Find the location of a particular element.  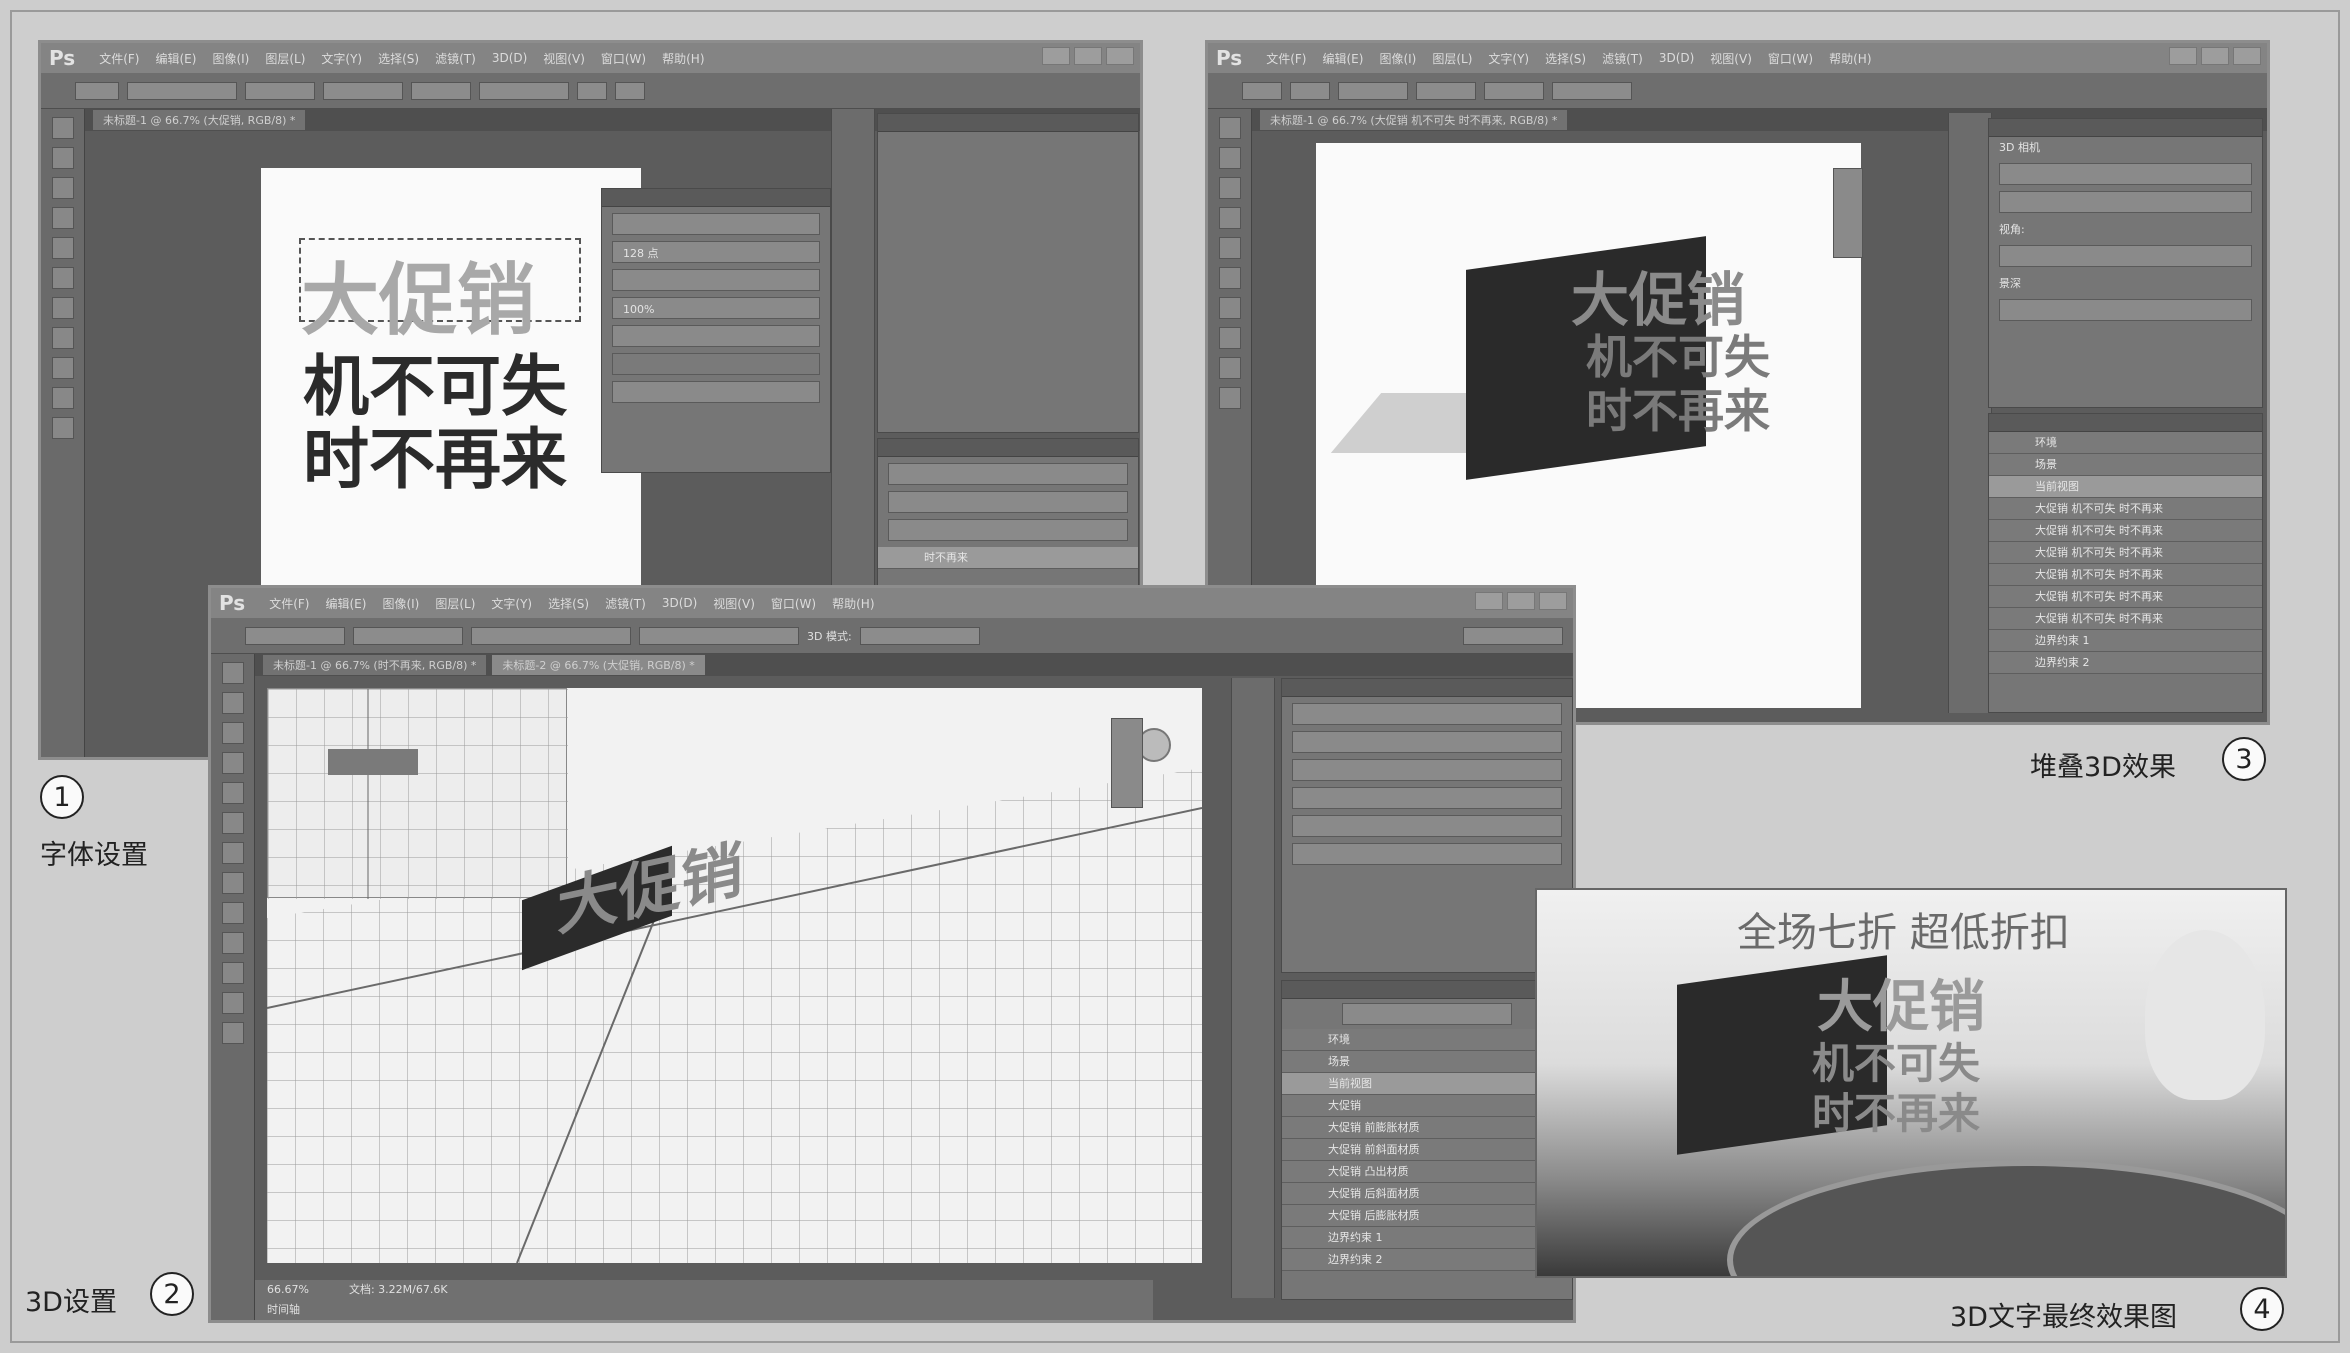

move-tool-icon is located at coordinates (1229, 128).